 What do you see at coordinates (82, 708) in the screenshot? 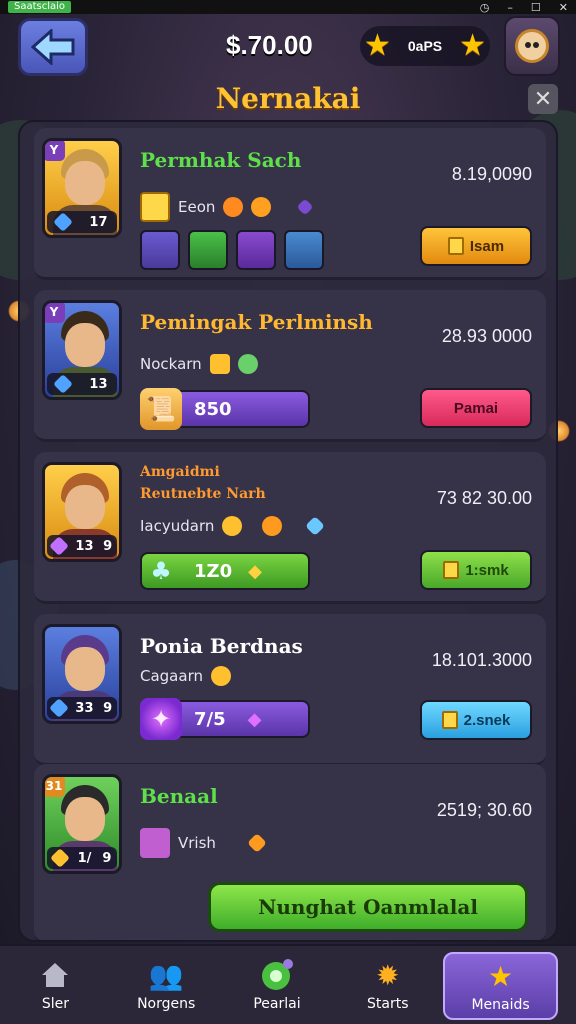
I see `level-badge: 33 9` at bounding box center [82, 708].